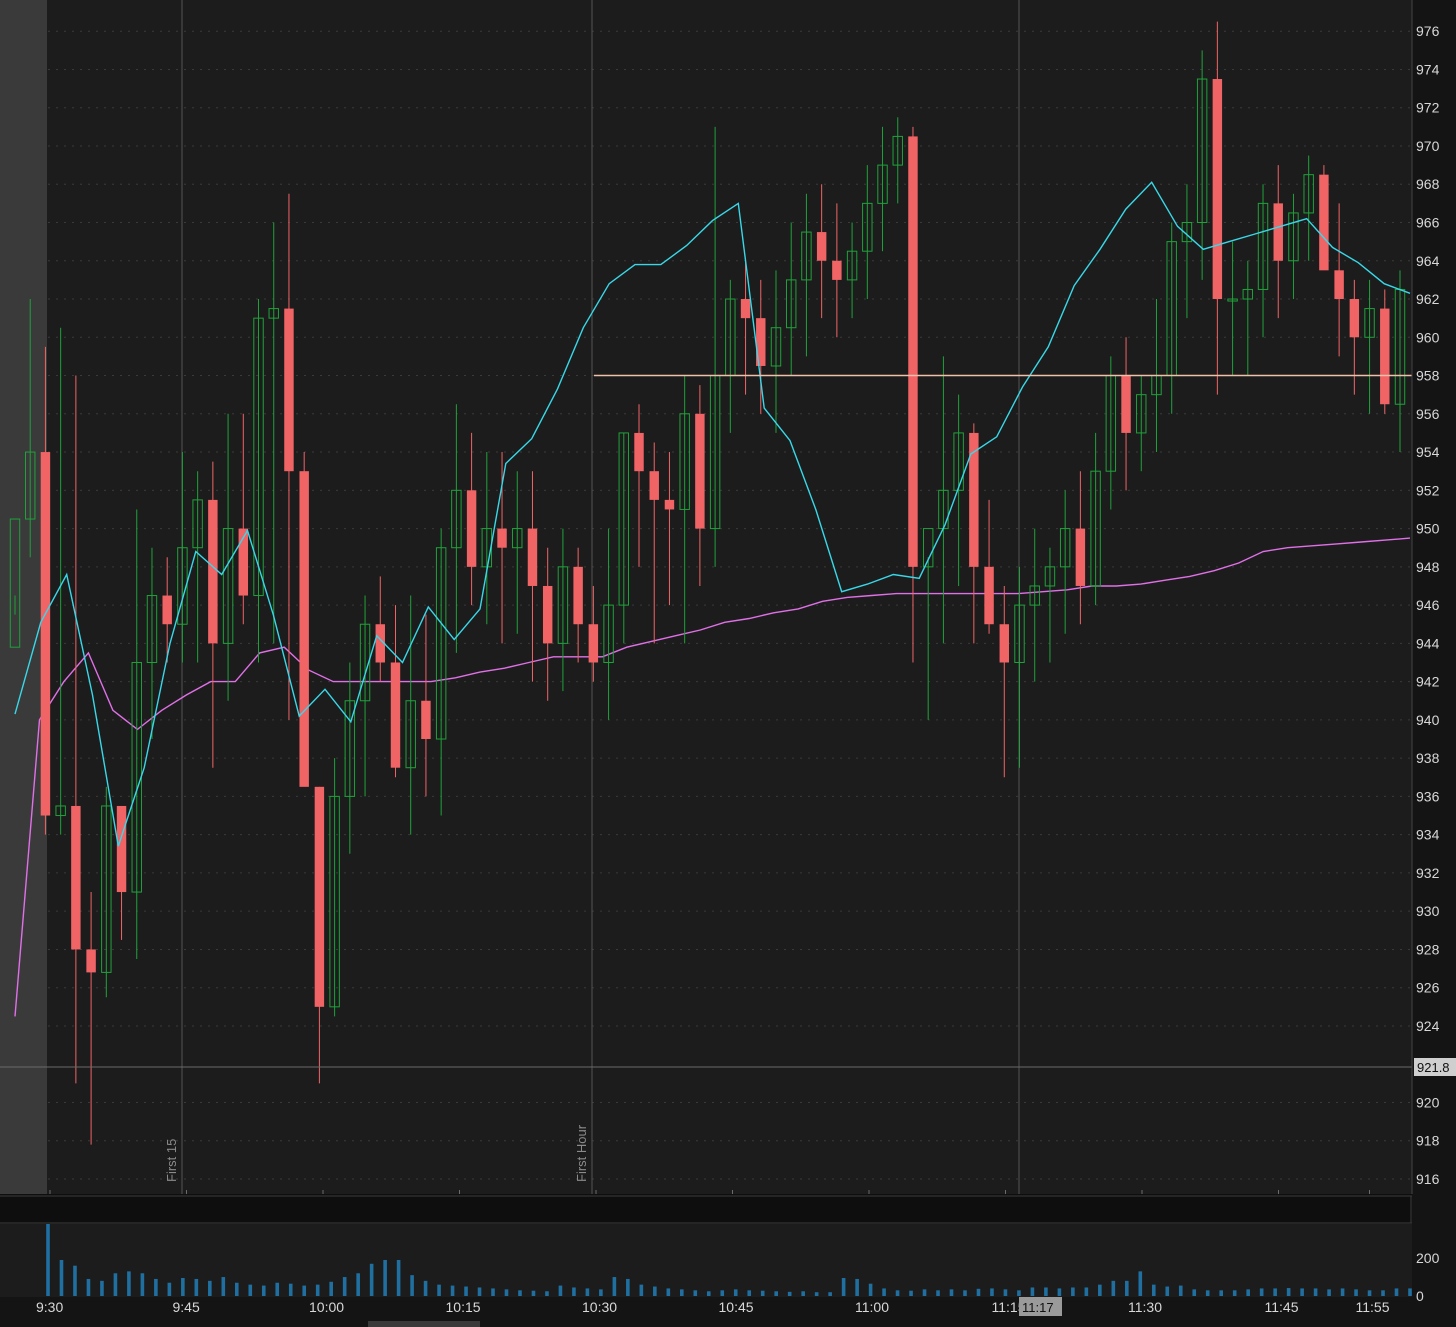  Describe the element at coordinates (1428, 31) in the screenshot. I see `price-tick-label: 976` at that location.